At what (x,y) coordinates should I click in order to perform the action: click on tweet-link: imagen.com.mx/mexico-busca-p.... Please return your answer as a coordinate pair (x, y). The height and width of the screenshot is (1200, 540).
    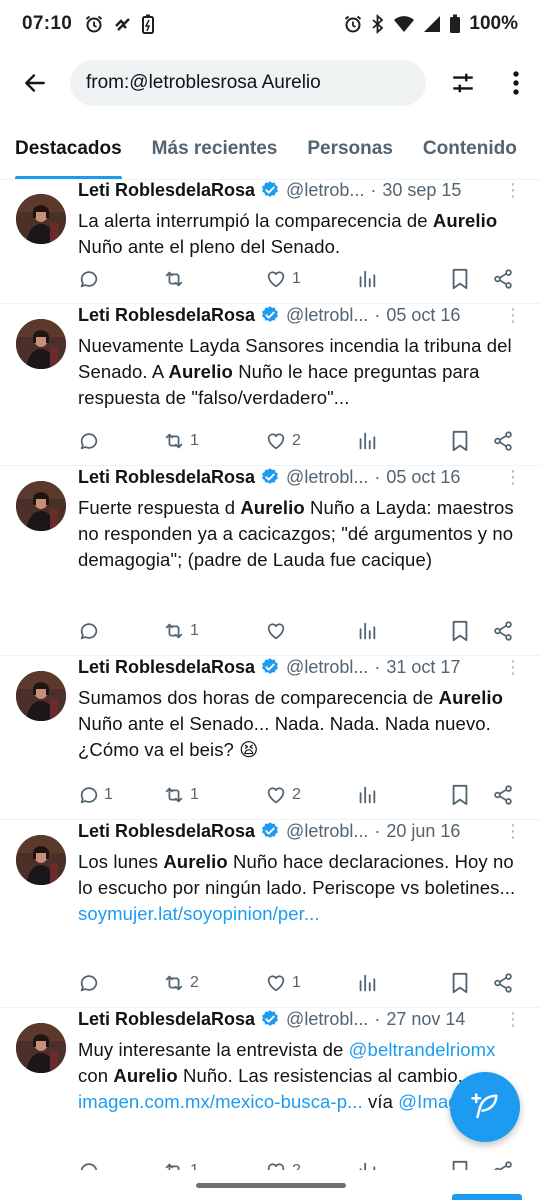
    Looking at the image, I should click on (220, 1101).